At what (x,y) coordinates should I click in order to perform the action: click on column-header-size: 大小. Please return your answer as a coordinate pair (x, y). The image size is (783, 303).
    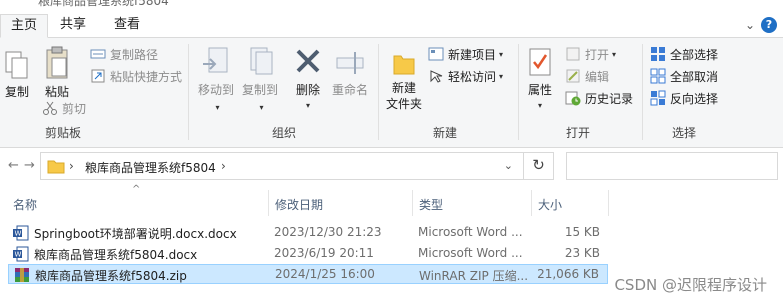
    Looking at the image, I should click on (550, 204).